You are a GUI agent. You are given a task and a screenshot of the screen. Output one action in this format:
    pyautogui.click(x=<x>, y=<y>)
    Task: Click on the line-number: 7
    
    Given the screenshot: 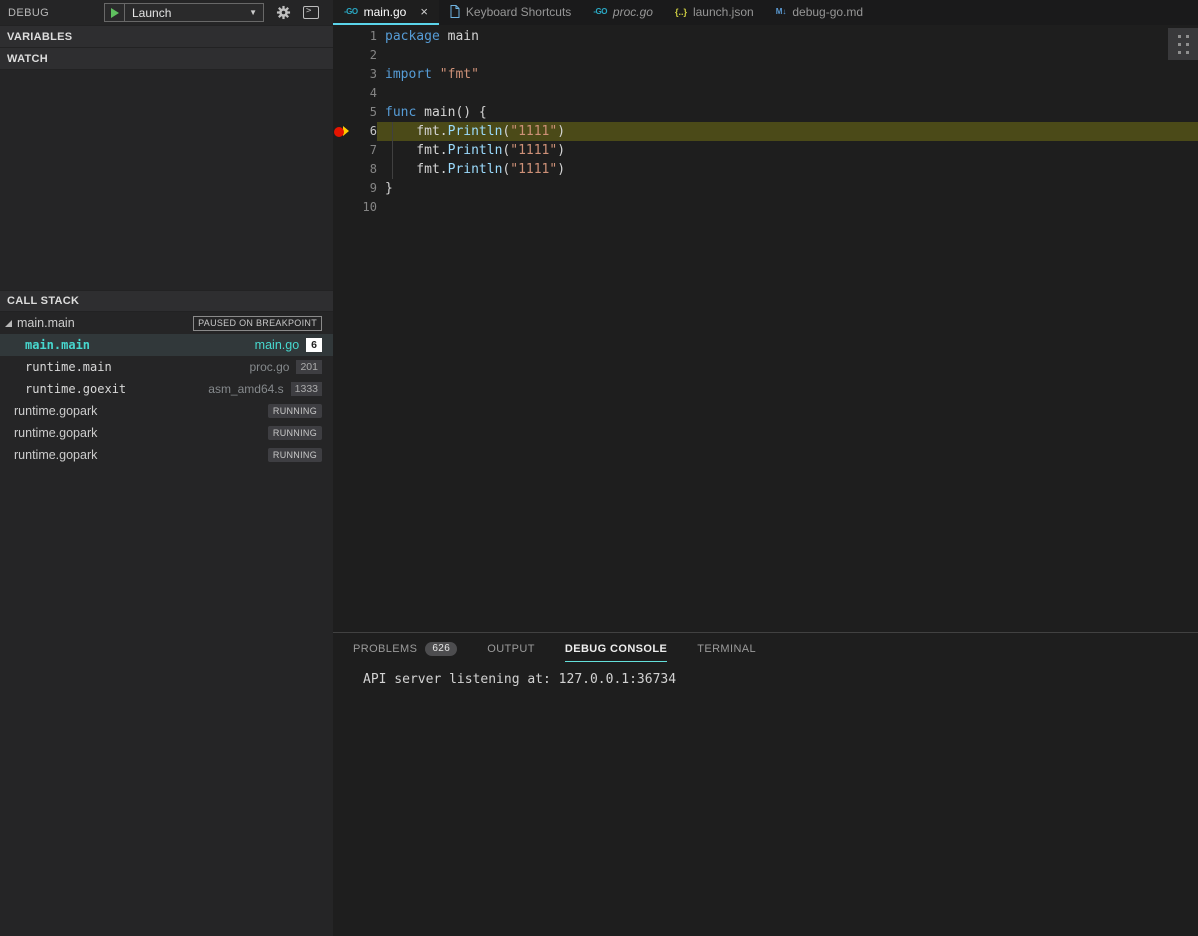 What is the action you would take?
    pyautogui.click(x=373, y=150)
    